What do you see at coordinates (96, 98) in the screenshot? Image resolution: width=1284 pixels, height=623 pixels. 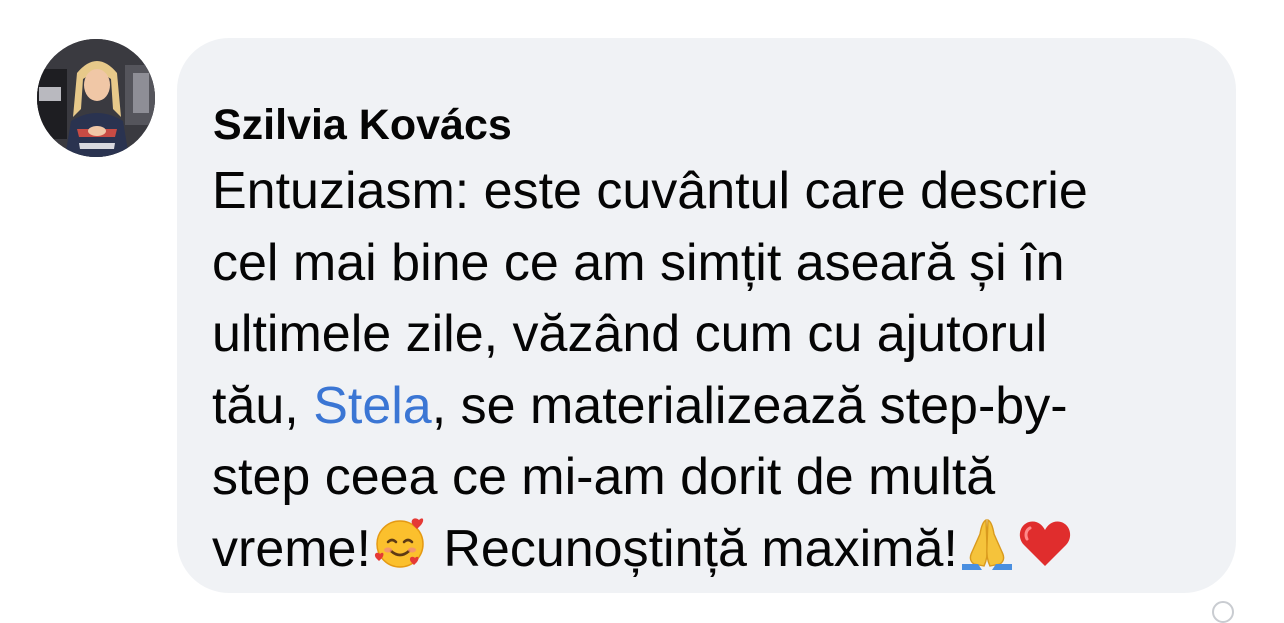 I see `avatar` at bounding box center [96, 98].